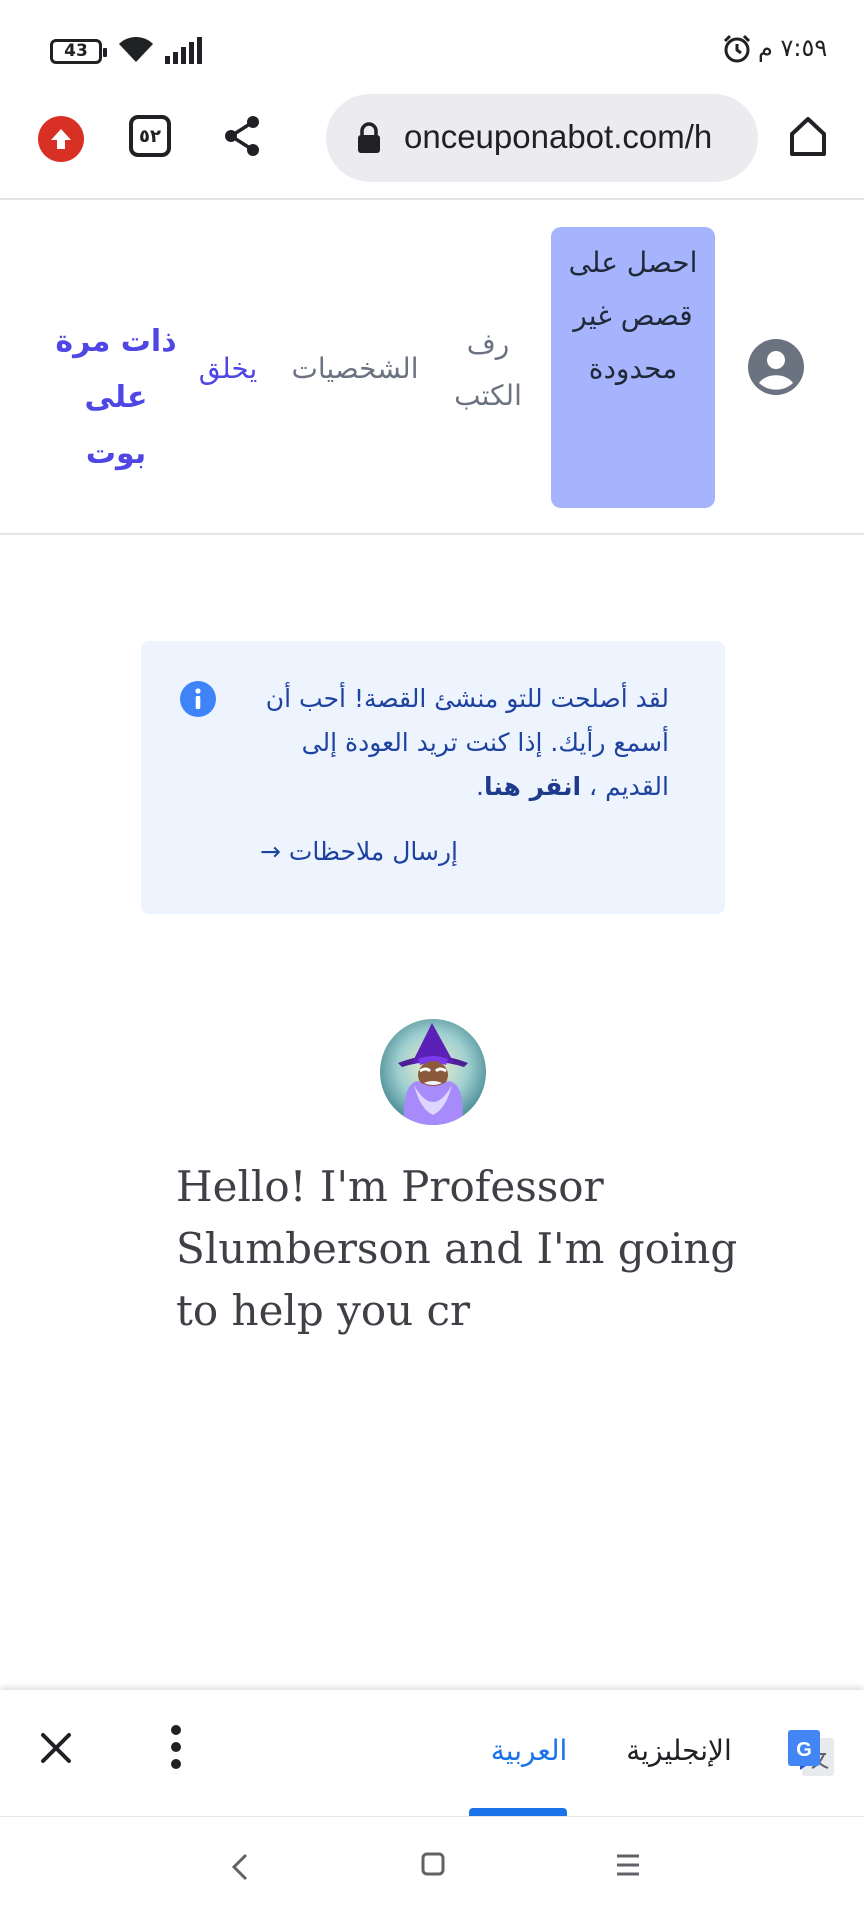  Describe the element at coordinates (518, 1812) in the screenshot. I see `active-language-indicator` at that location.